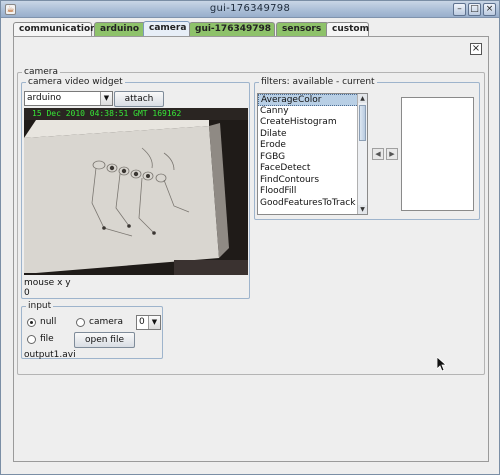 The width and height of the screenshot is (500, 475). What do you see at coordinates (232, 29) in the screenshot?
I see `tab-gui: gui-176349798` at bounding box center [232, 29].